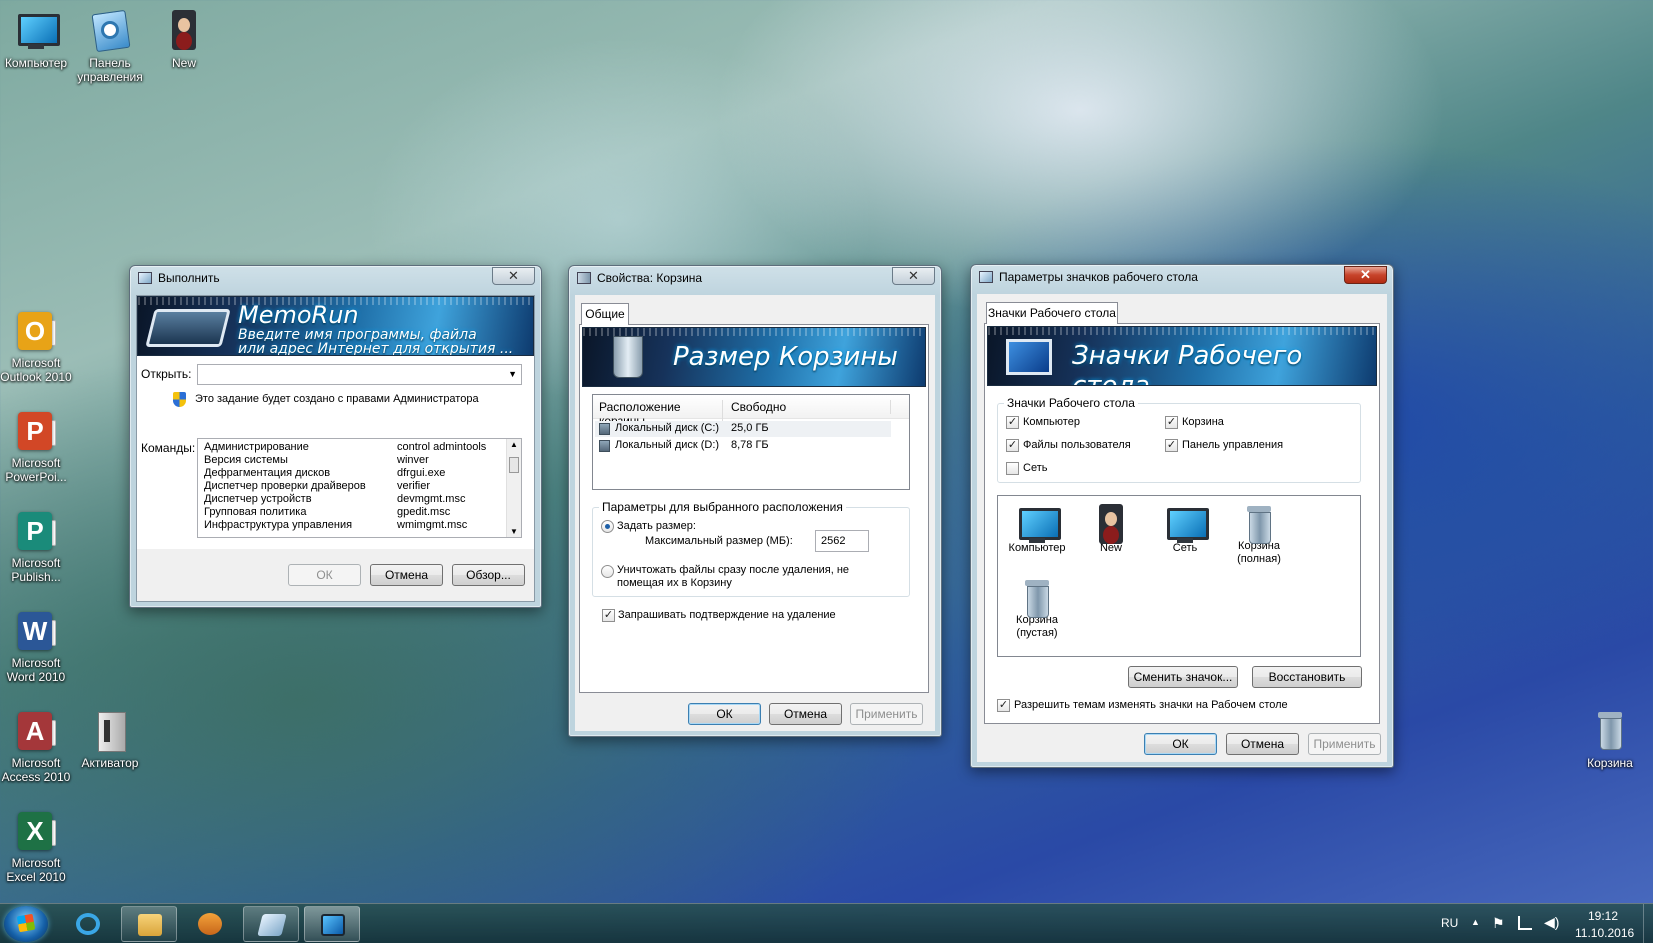  Describe the element at coordinates (1365, 275) in the screenshot. I see `icon-settings-close-button: ✕` at that location.